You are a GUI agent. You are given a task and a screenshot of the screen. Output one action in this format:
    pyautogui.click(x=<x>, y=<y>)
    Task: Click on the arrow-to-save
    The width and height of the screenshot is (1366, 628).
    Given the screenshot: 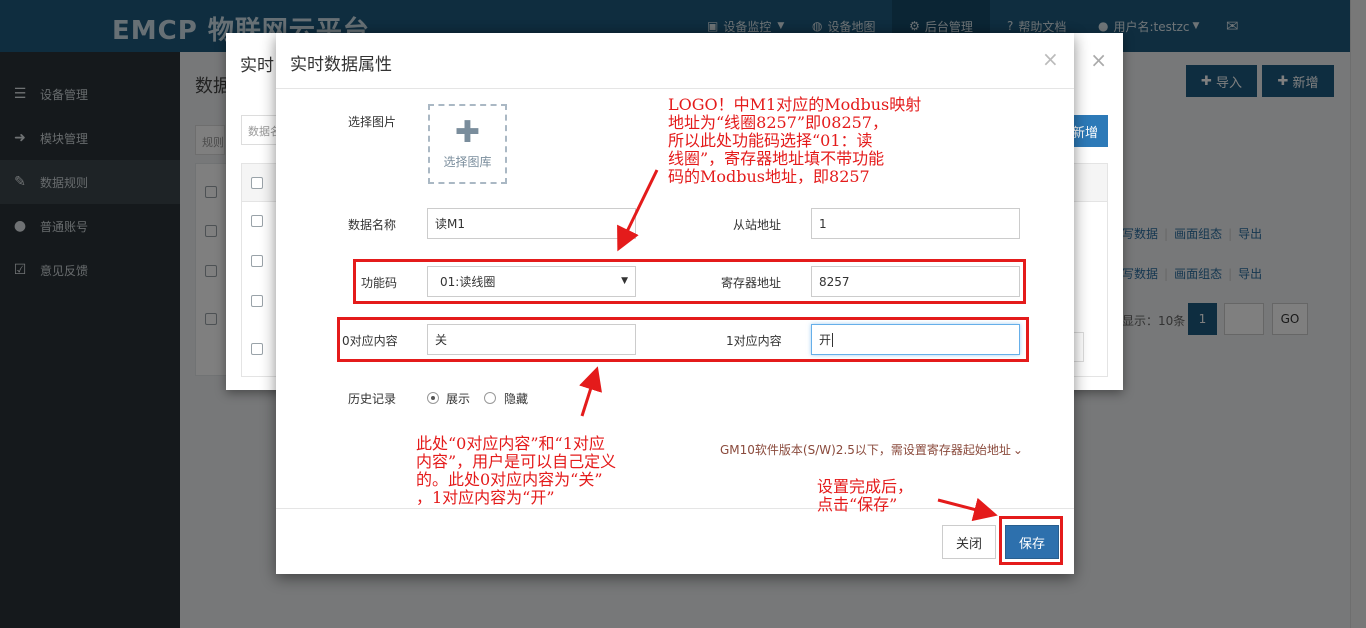 What is the action you would take?
    pyautogui.click(x=967, y=509)
    